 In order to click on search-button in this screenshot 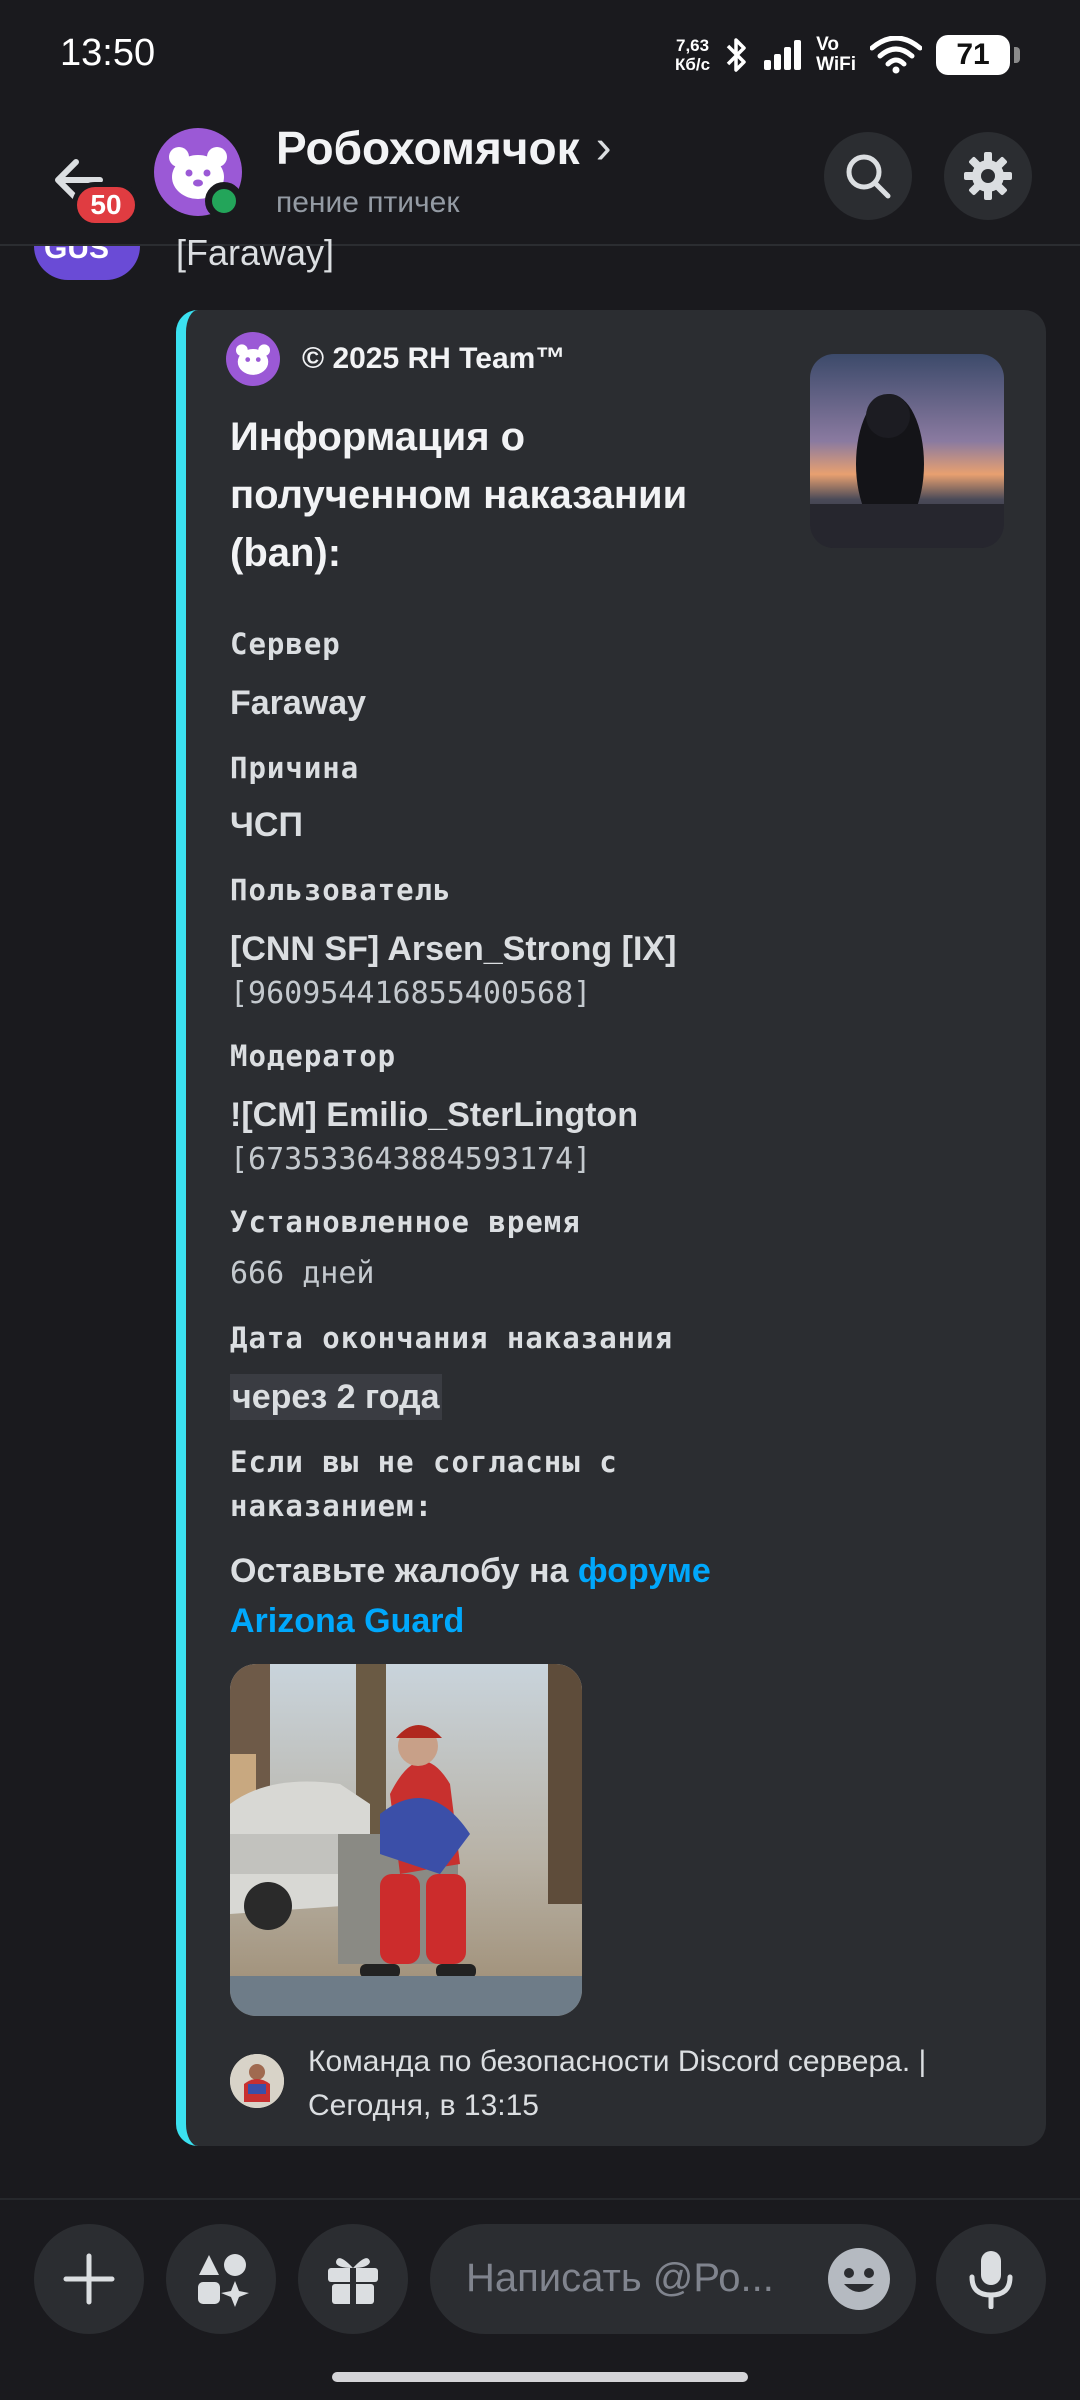, I will do `click(868, 176)`.